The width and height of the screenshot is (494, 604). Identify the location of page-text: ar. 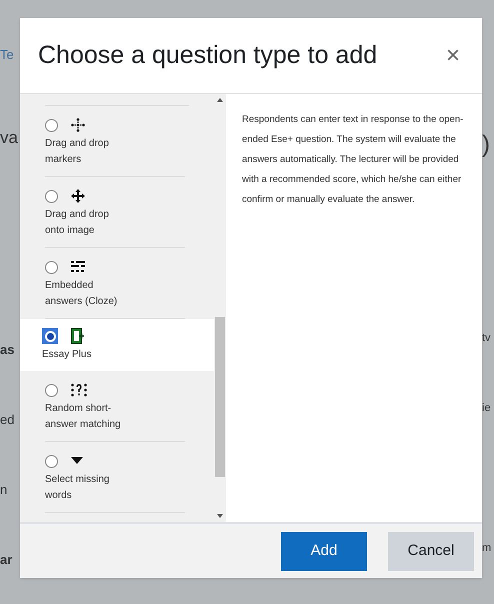
(7, 560).